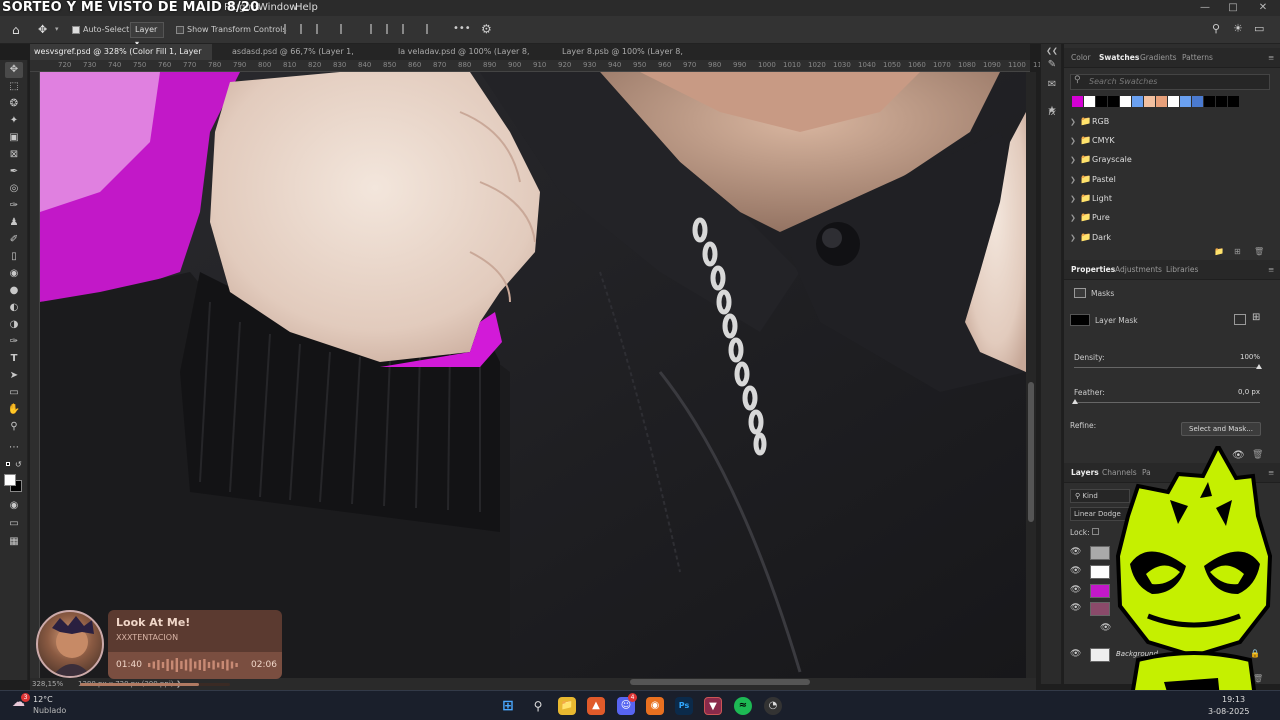 Image resolution: width=1280 pixels, height=720 pixels. What do you see at coordinates (10, 480) in the screenshot?
I see `foreground-color-swatch` at bounding box center [10, 480].